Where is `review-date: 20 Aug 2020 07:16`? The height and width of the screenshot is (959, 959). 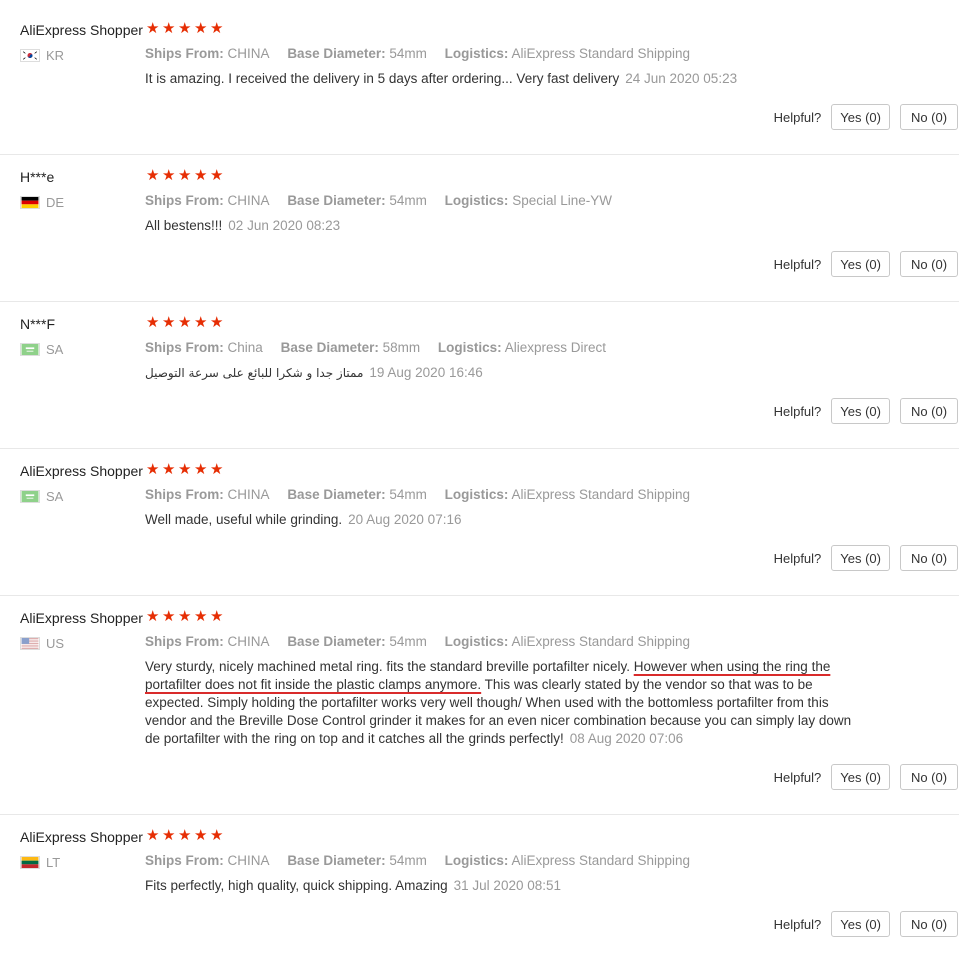 review-date: 20 Aug 2020 07:16 is located at coordinates (405, 519).